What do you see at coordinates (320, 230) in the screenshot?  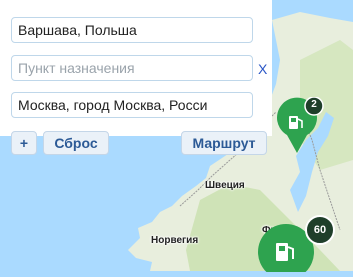 I see `marker-count-badge: 60` at bounding box center [320, 230].